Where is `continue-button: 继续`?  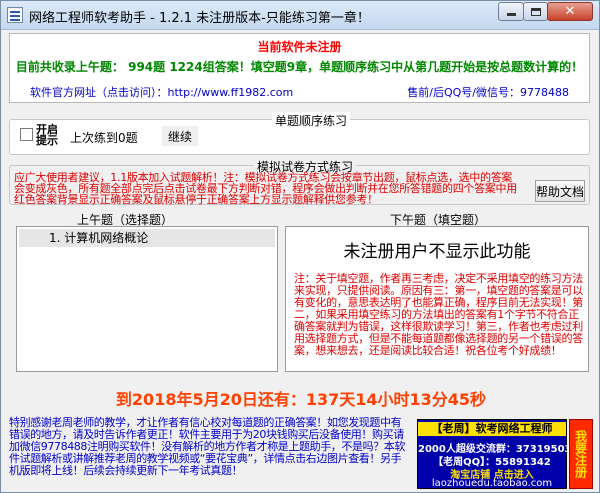 continue-button: 继续 is located at coordinates (180, 136).